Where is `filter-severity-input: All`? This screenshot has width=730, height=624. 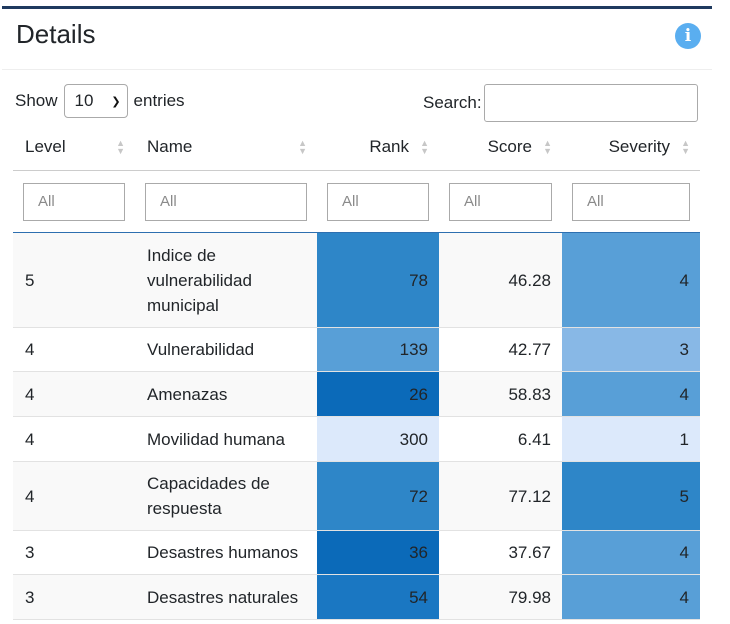 filter-severity-input: All is located at coordinates (631, 201).